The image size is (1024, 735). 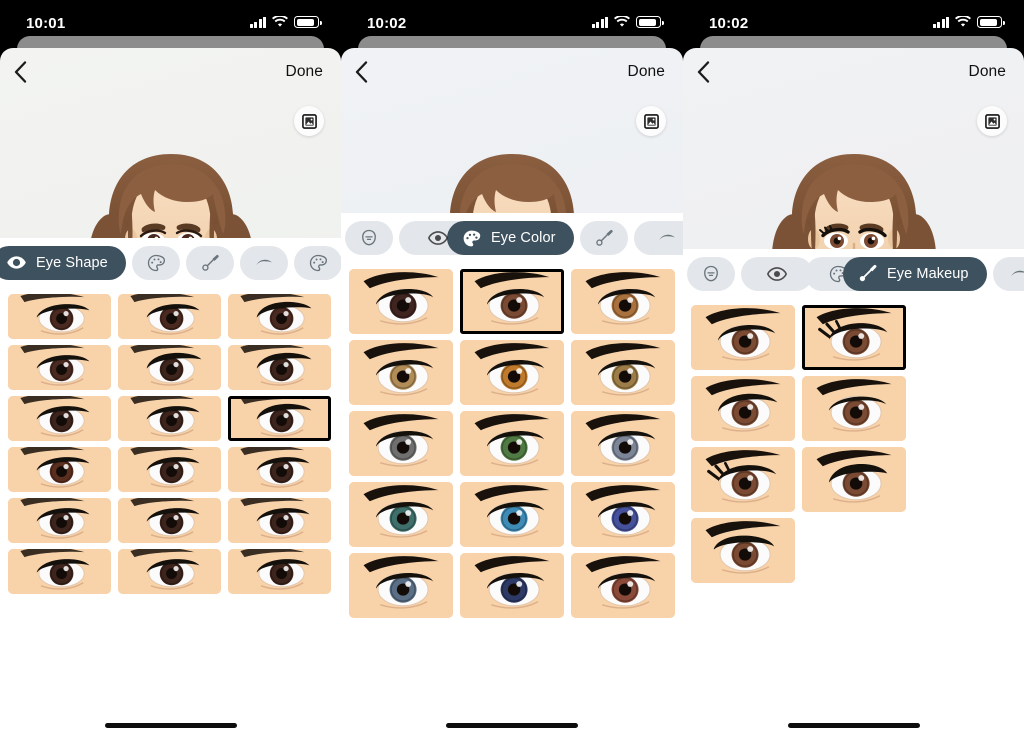 I want to click on category-tab-bar: Eye Color, so click(x=512, y=238).